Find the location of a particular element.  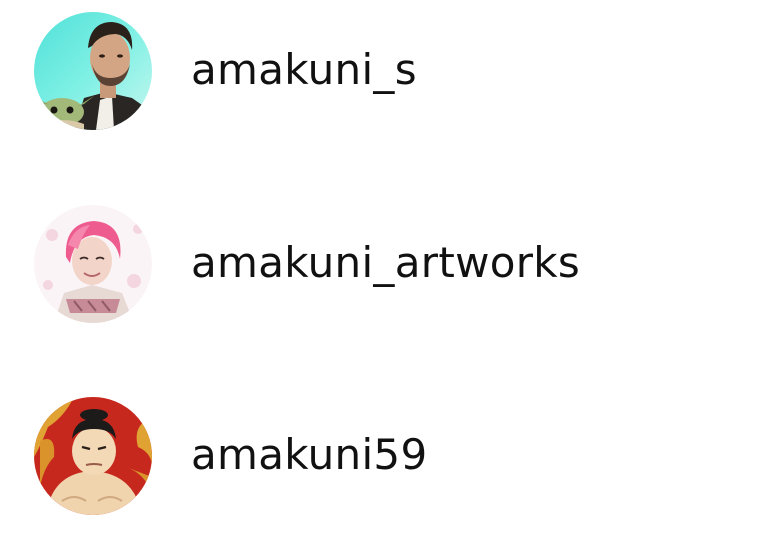

username-label: amakuni59 is located at coordinates (309, 455).